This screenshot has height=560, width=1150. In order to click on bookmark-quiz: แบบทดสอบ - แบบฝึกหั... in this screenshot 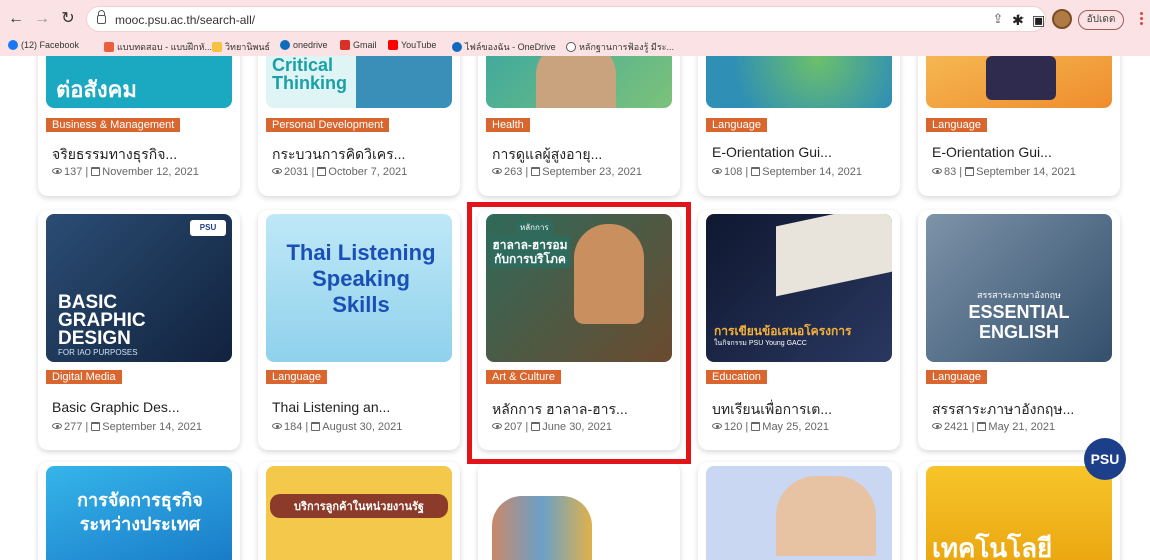, I will do `click(158, 47)`.